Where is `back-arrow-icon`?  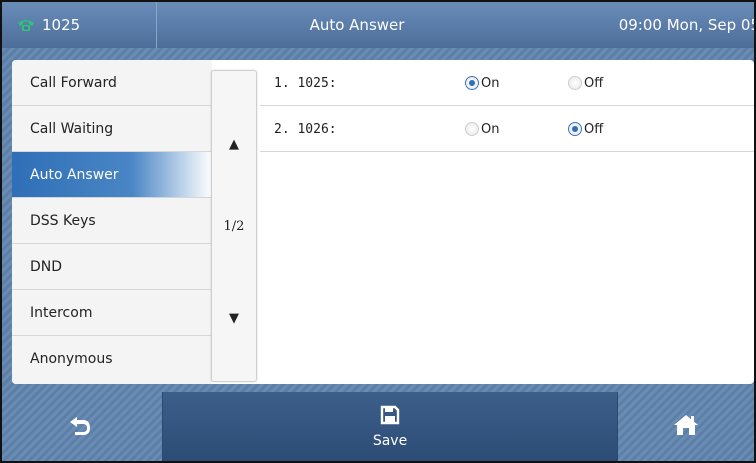
back-arrow-icon is located at coordinates (80, 427).